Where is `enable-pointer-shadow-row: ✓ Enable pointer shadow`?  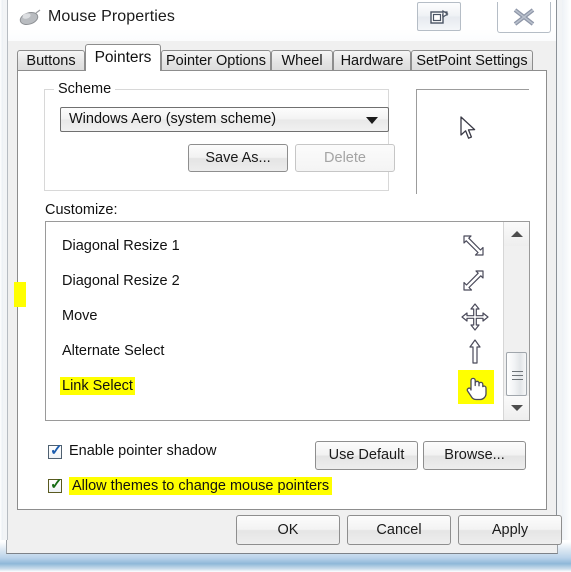 enable-pointer-shadow-row: ✓ Enable pointer shadow is located at coordinates (132, 451).